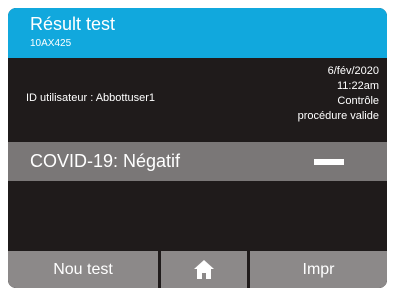 This screenshot has height=294, width=393. I want to click on footer-bar: Nou test Impr, so click(197, 269).